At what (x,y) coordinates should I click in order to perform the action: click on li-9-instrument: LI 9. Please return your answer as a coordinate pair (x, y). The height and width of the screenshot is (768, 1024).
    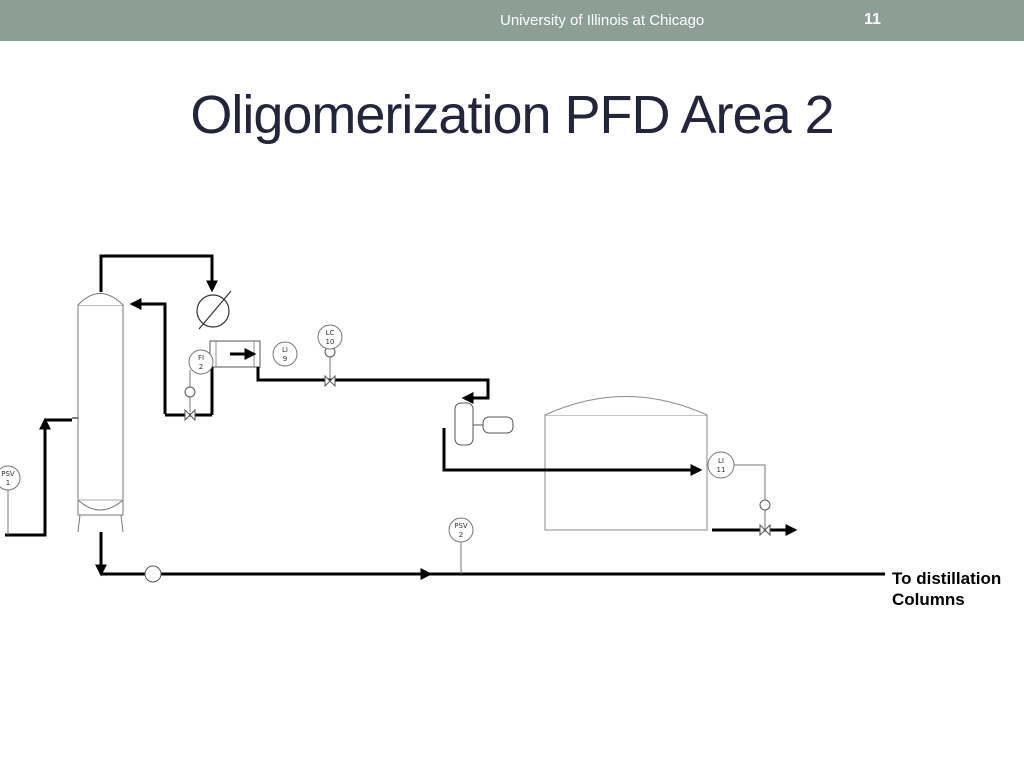
    Looking at the image, I should click on (285, 354).